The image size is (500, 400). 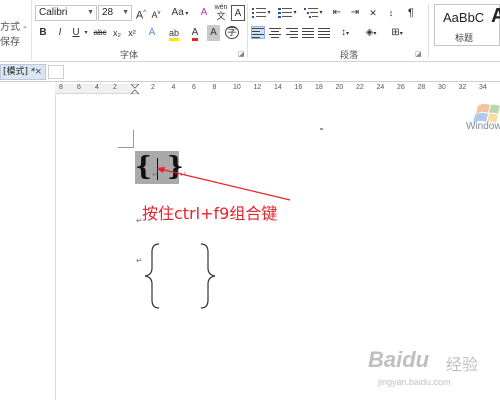 I want to click on clipboard-group-cut-off: 方式 - 保存, so click(x=16, y=31).